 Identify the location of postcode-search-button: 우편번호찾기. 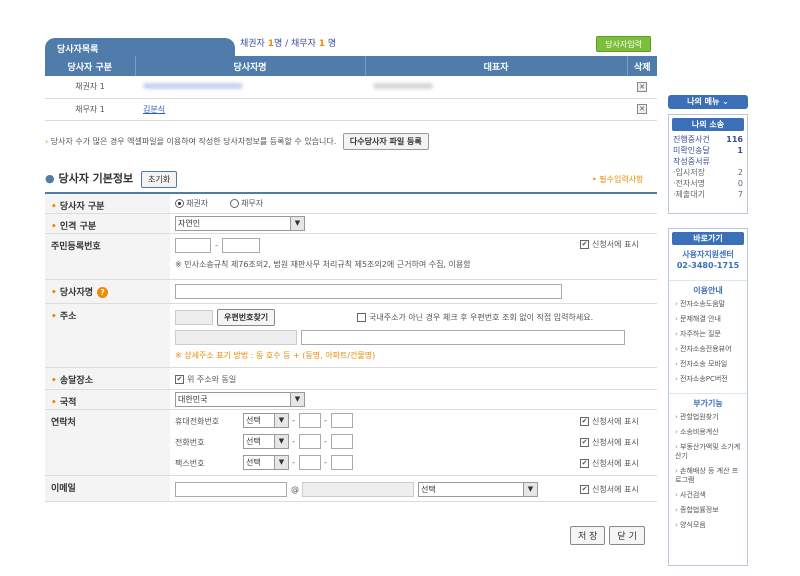
(246, 317).